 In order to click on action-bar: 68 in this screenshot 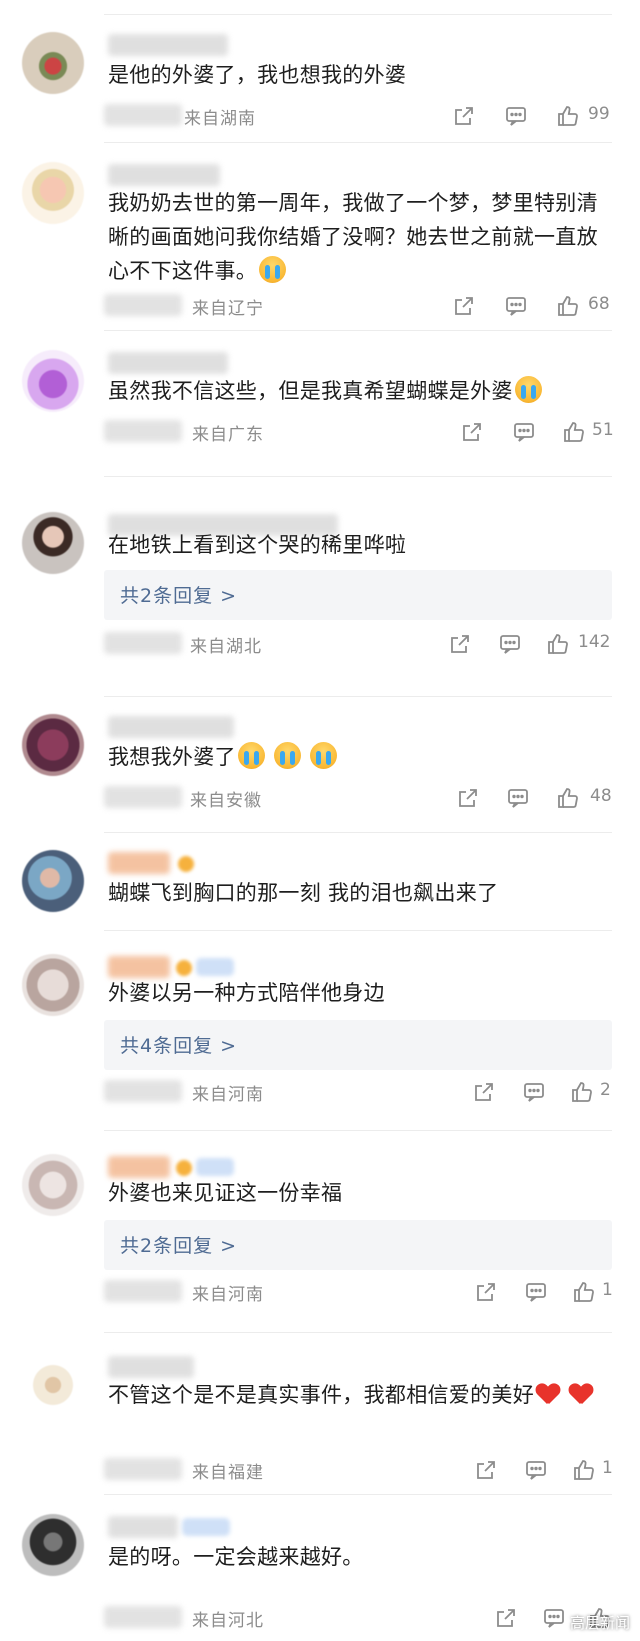, I will do `click(532, 307)`.